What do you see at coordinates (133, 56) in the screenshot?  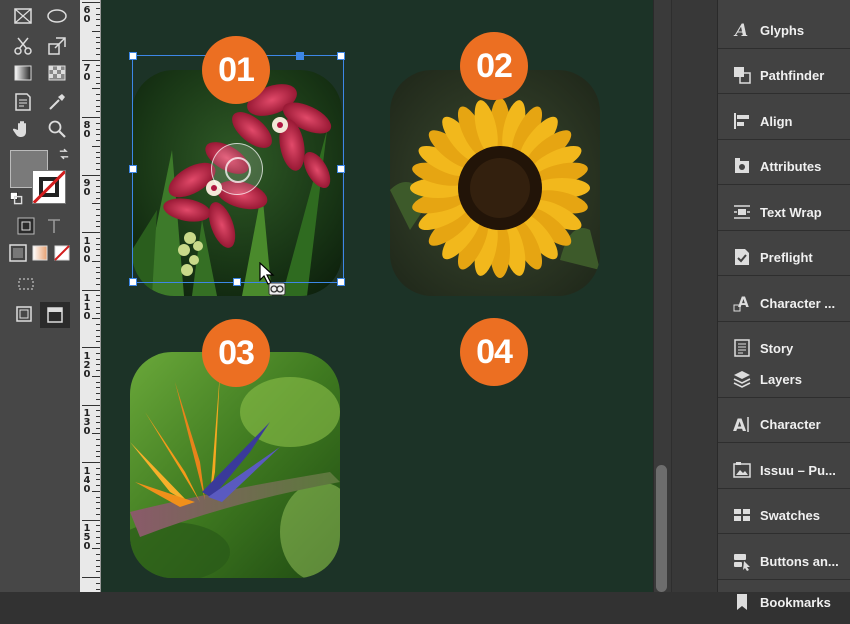 I see `resize-handle-top-left` at bounding box center [133, 56].